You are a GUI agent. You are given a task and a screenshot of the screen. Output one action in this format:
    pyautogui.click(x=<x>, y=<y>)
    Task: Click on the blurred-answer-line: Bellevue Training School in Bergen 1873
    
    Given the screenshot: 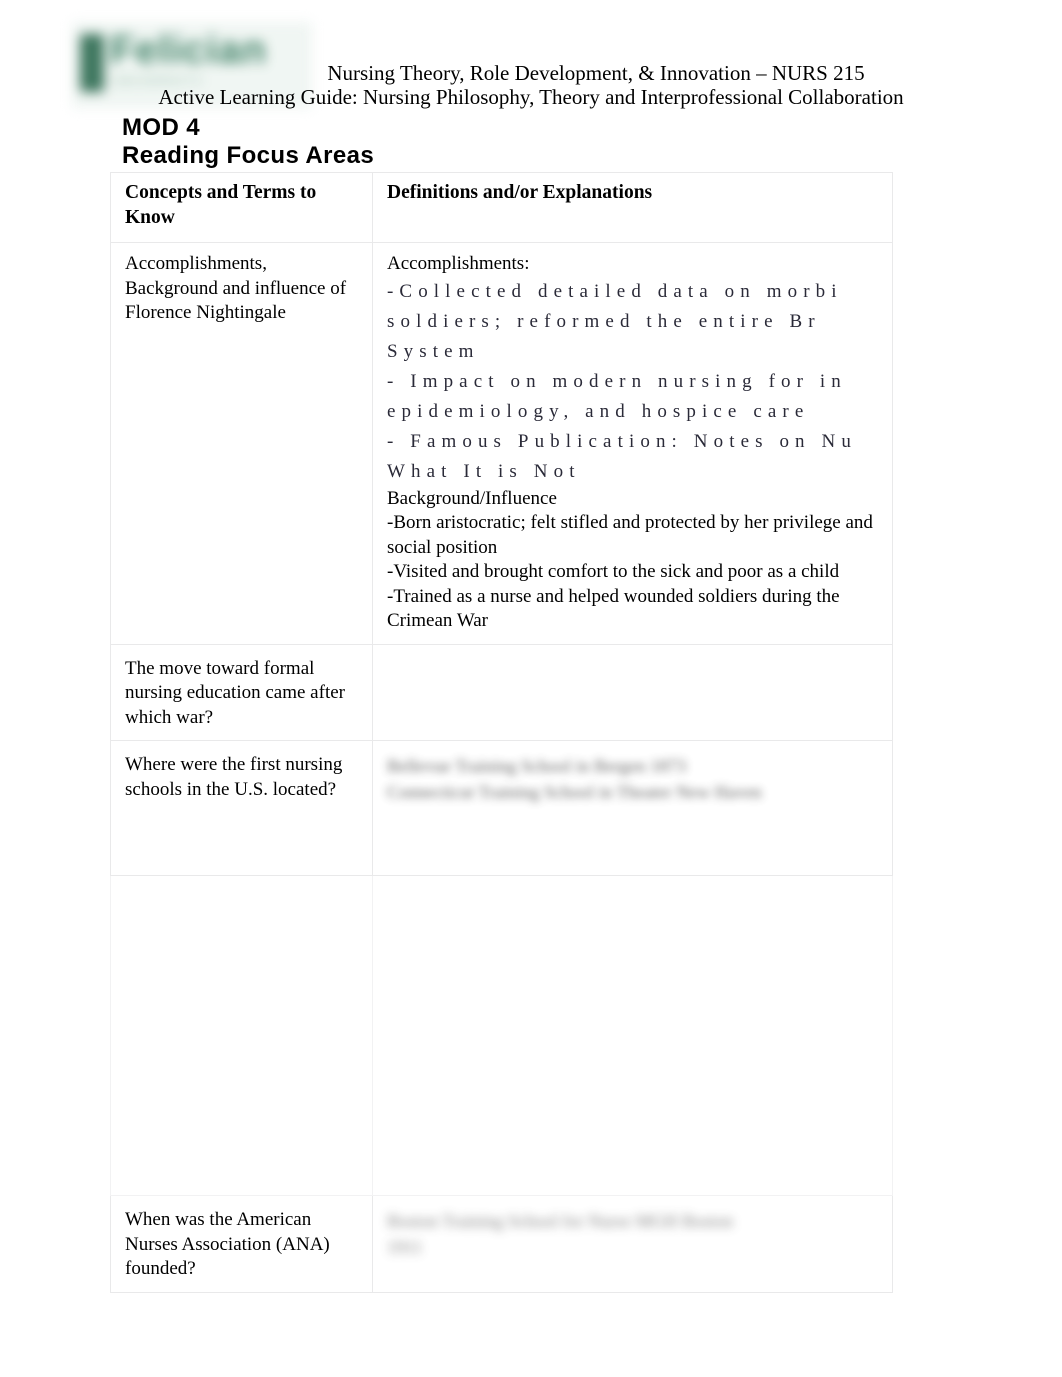 What is the action you would take?
    pyautogui.click(x=537, y=766)
    